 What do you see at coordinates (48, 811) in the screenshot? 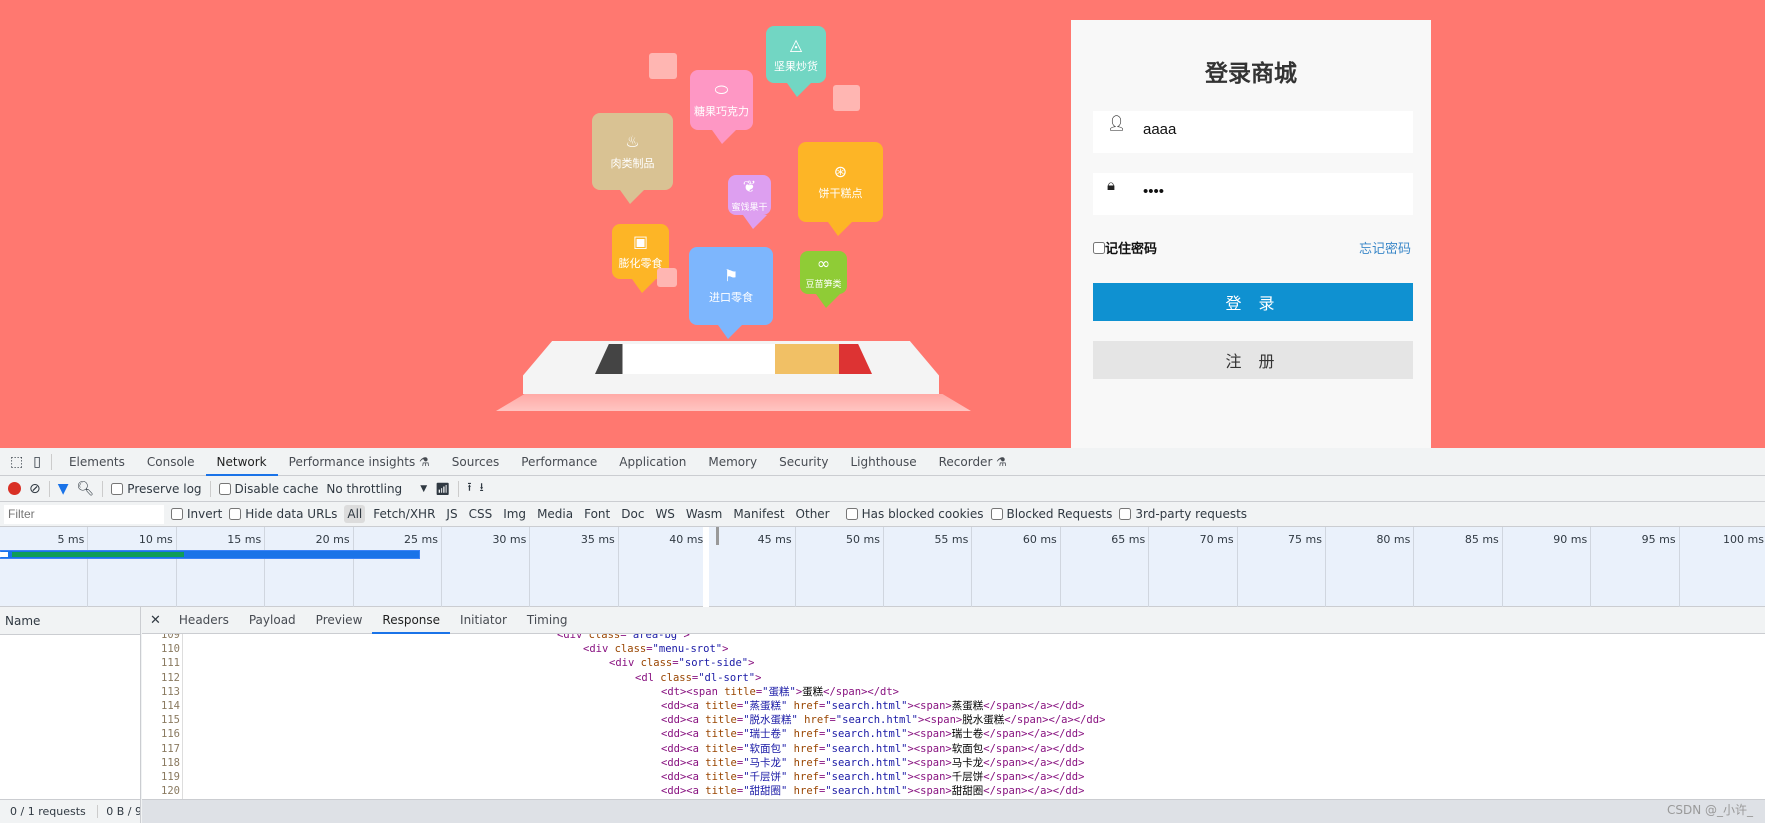
I see `request-count: 0 / 1 requests` at bounding box center [48, 811].